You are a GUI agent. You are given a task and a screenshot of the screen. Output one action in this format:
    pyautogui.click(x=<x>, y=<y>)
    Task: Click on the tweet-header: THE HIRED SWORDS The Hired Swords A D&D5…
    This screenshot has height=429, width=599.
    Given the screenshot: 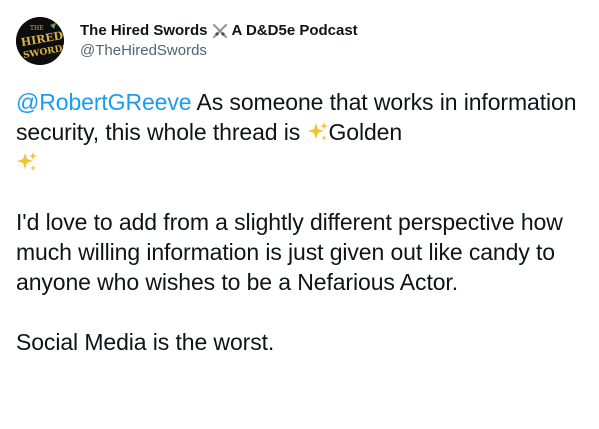 What is the action you would take?
    pyautogui.click(x=299, y=41)
    